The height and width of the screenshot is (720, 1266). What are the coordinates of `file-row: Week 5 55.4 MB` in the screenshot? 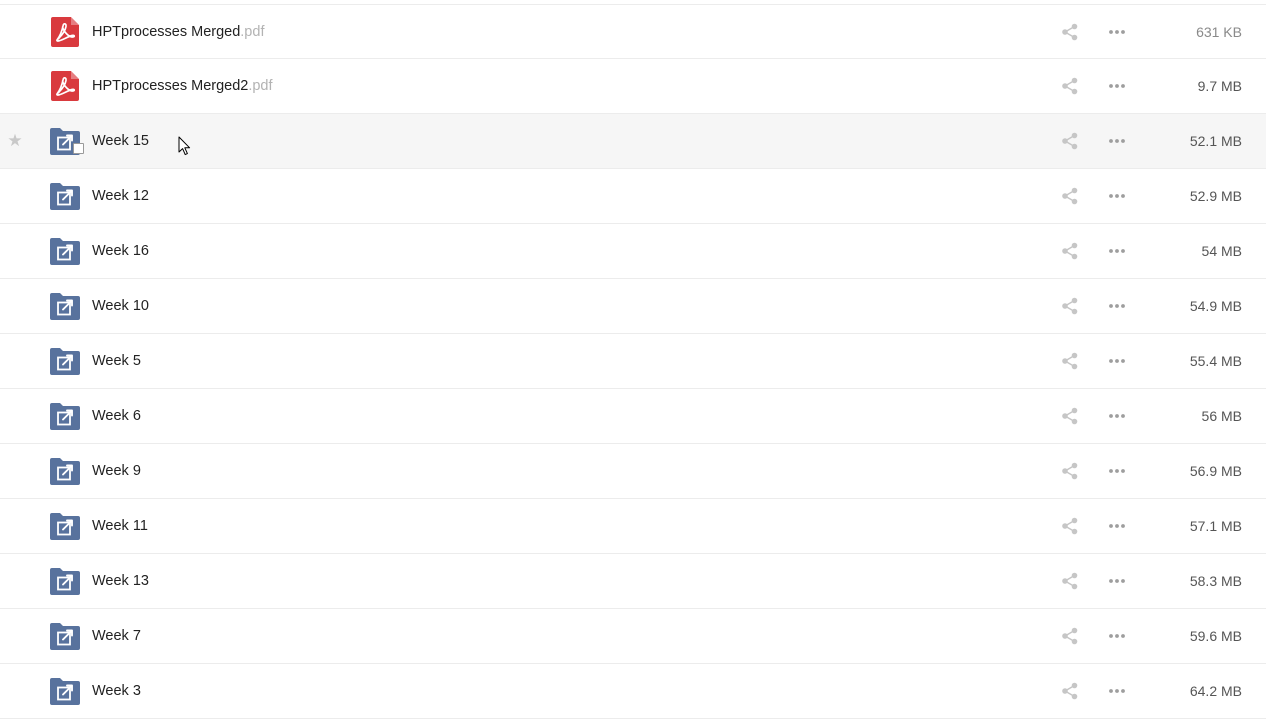 It's located at (633, 361).